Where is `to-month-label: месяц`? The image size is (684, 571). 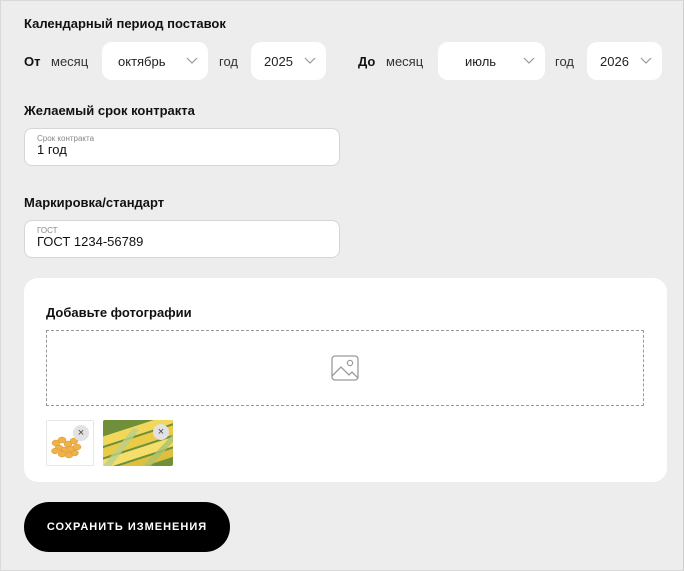
to-month-label: месяц is located at coordinates (405, 61).